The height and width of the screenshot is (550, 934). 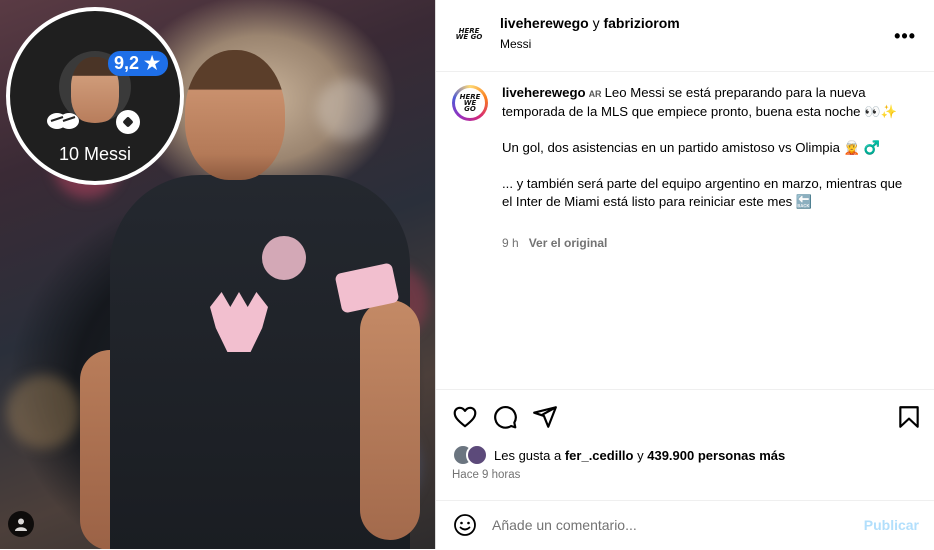 I want to click on player-head, so click(x=235, y=115).